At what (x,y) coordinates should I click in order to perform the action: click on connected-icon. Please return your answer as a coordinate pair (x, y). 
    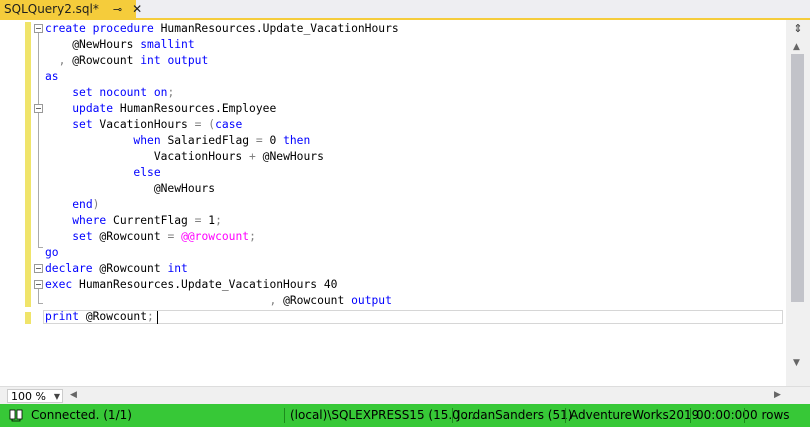
    Looking at the image, I should click on (16, 415).